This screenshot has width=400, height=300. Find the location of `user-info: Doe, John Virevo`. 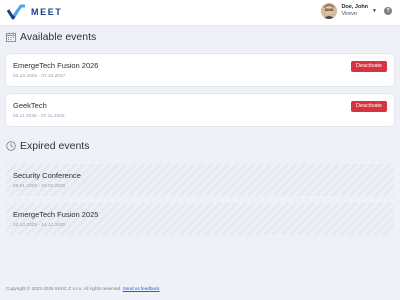

user-info: Doe, John Virevo is located at coordinates (354, 11).